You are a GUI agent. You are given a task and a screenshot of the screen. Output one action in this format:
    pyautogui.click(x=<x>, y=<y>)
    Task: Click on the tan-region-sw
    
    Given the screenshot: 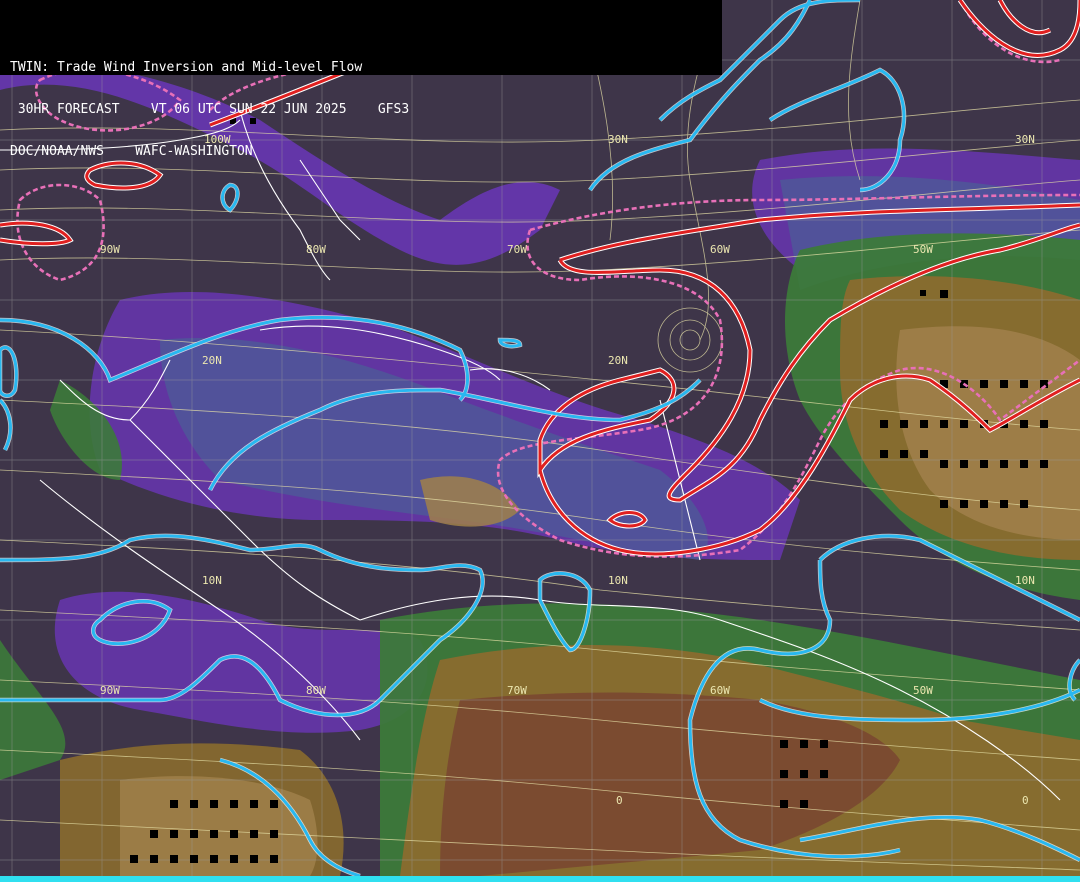 What is the action you would take?
    pyautogui.click(x=219, y=826)
    